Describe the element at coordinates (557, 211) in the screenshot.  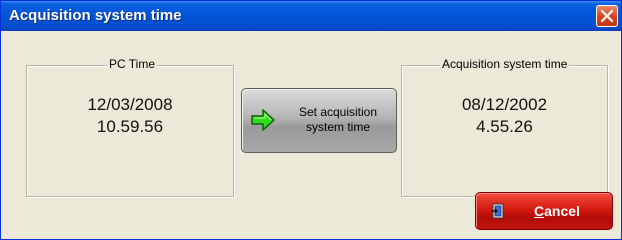
I see `cancel-button-label: Cancel` at that location.